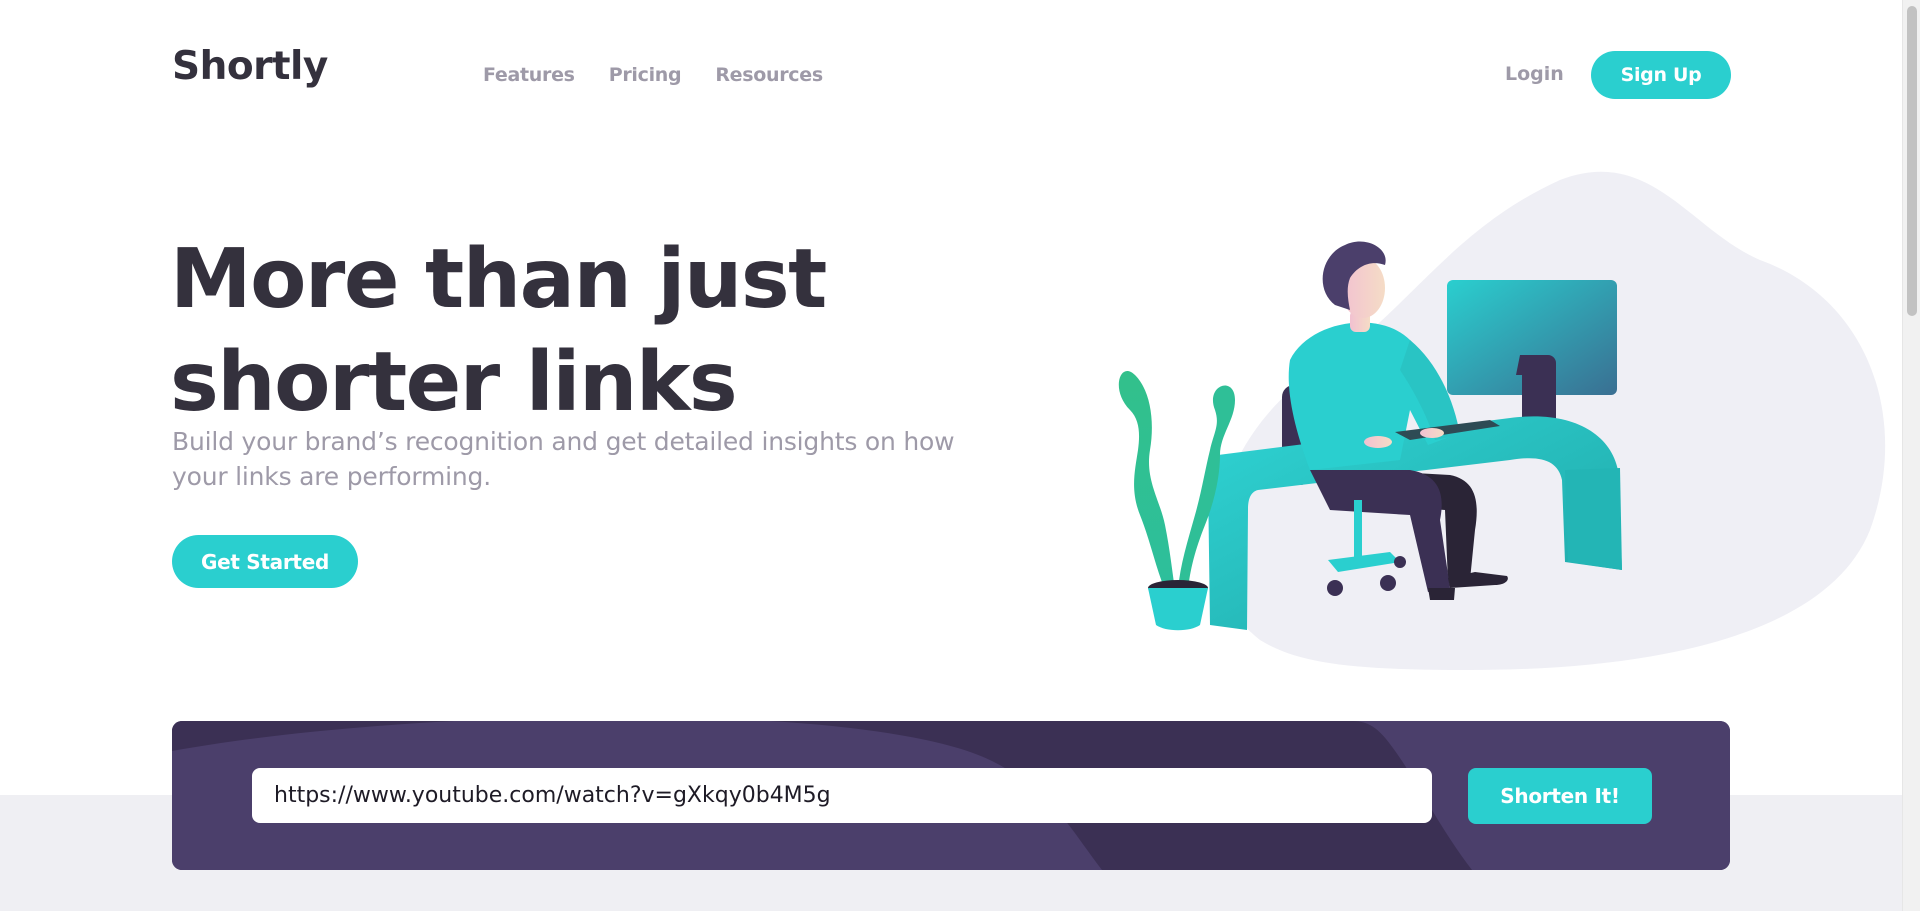  I want to click on shorten-it-button: Shorten It!, so click(1560, 796).